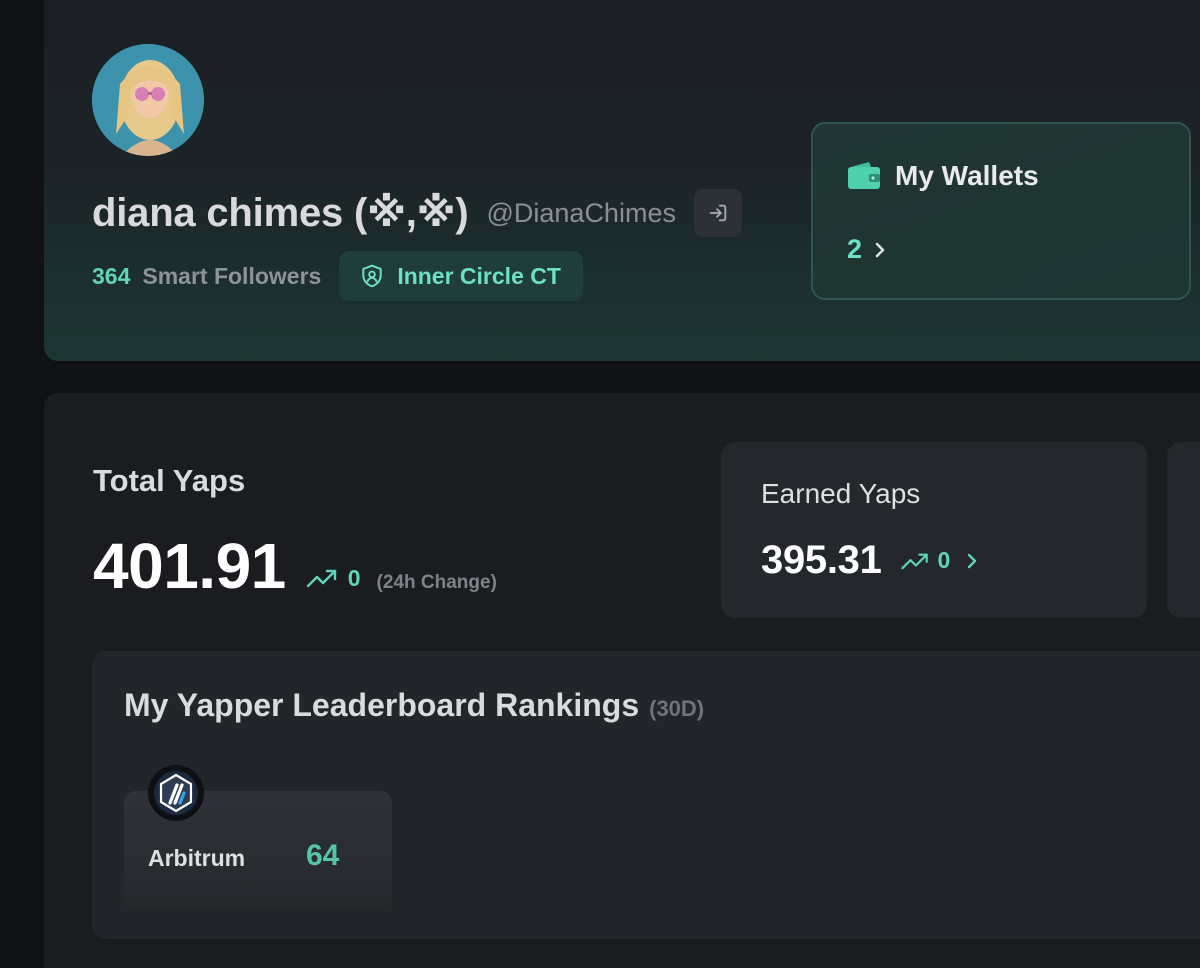 The image size is (1200, 968). Describe the element at coordinates (280, 213) in the screenshot. I see `display-name: diana chimes (※,※)` at that location.